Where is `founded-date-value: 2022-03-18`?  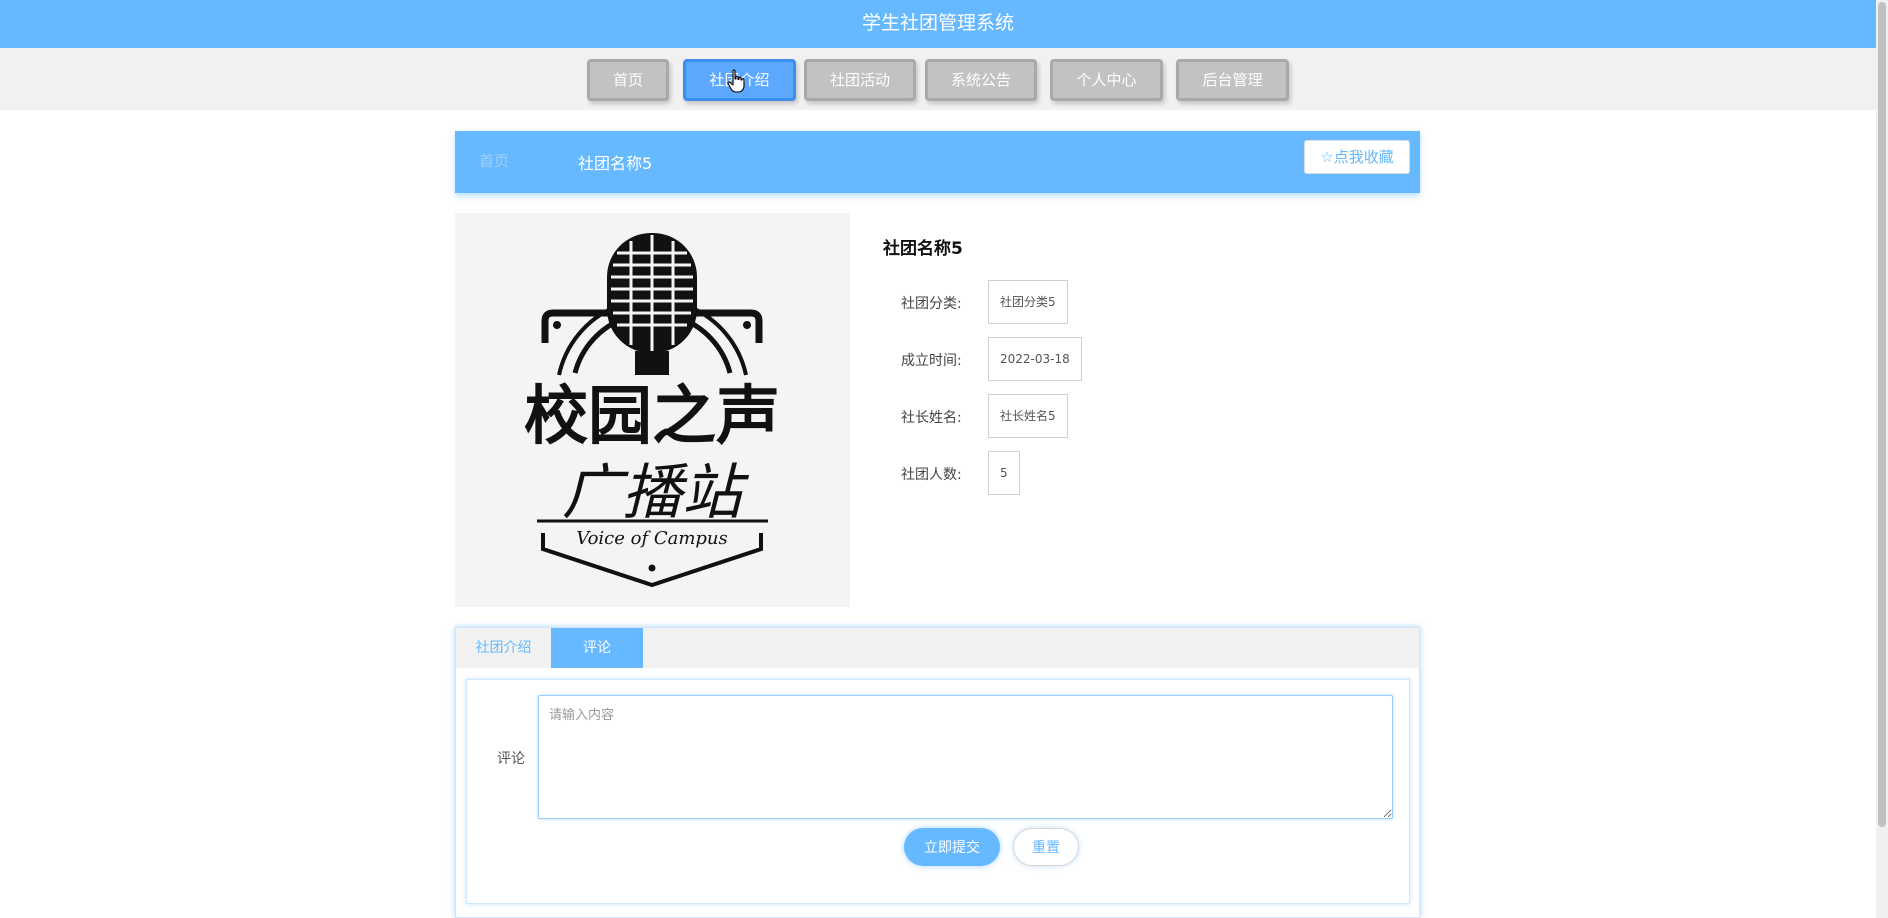 founded-date-value: 2022-03-18 is located at coordinates (1035, 359).